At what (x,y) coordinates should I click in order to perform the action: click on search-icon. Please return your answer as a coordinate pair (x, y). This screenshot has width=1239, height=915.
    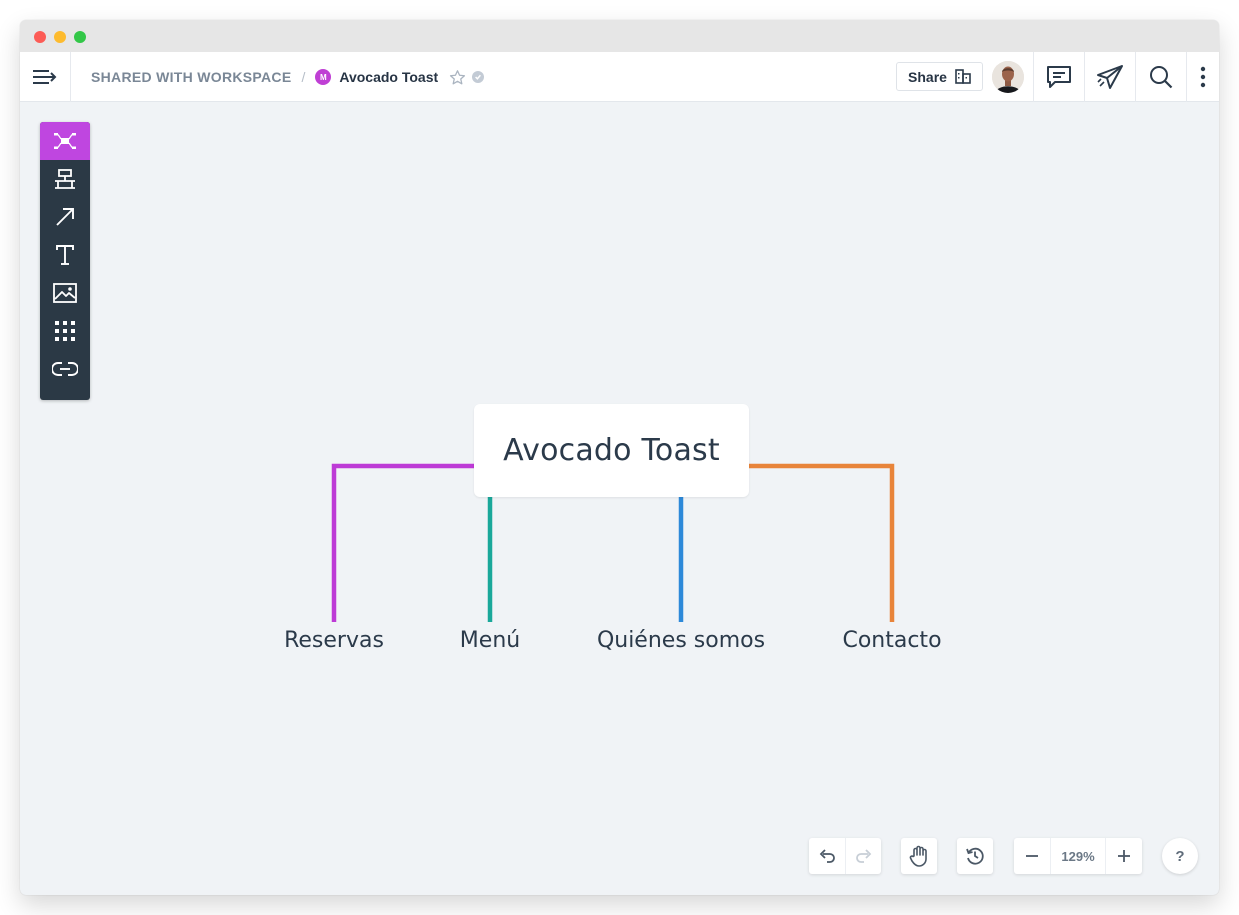
    Looking at the image, I should click on (1161, 77).